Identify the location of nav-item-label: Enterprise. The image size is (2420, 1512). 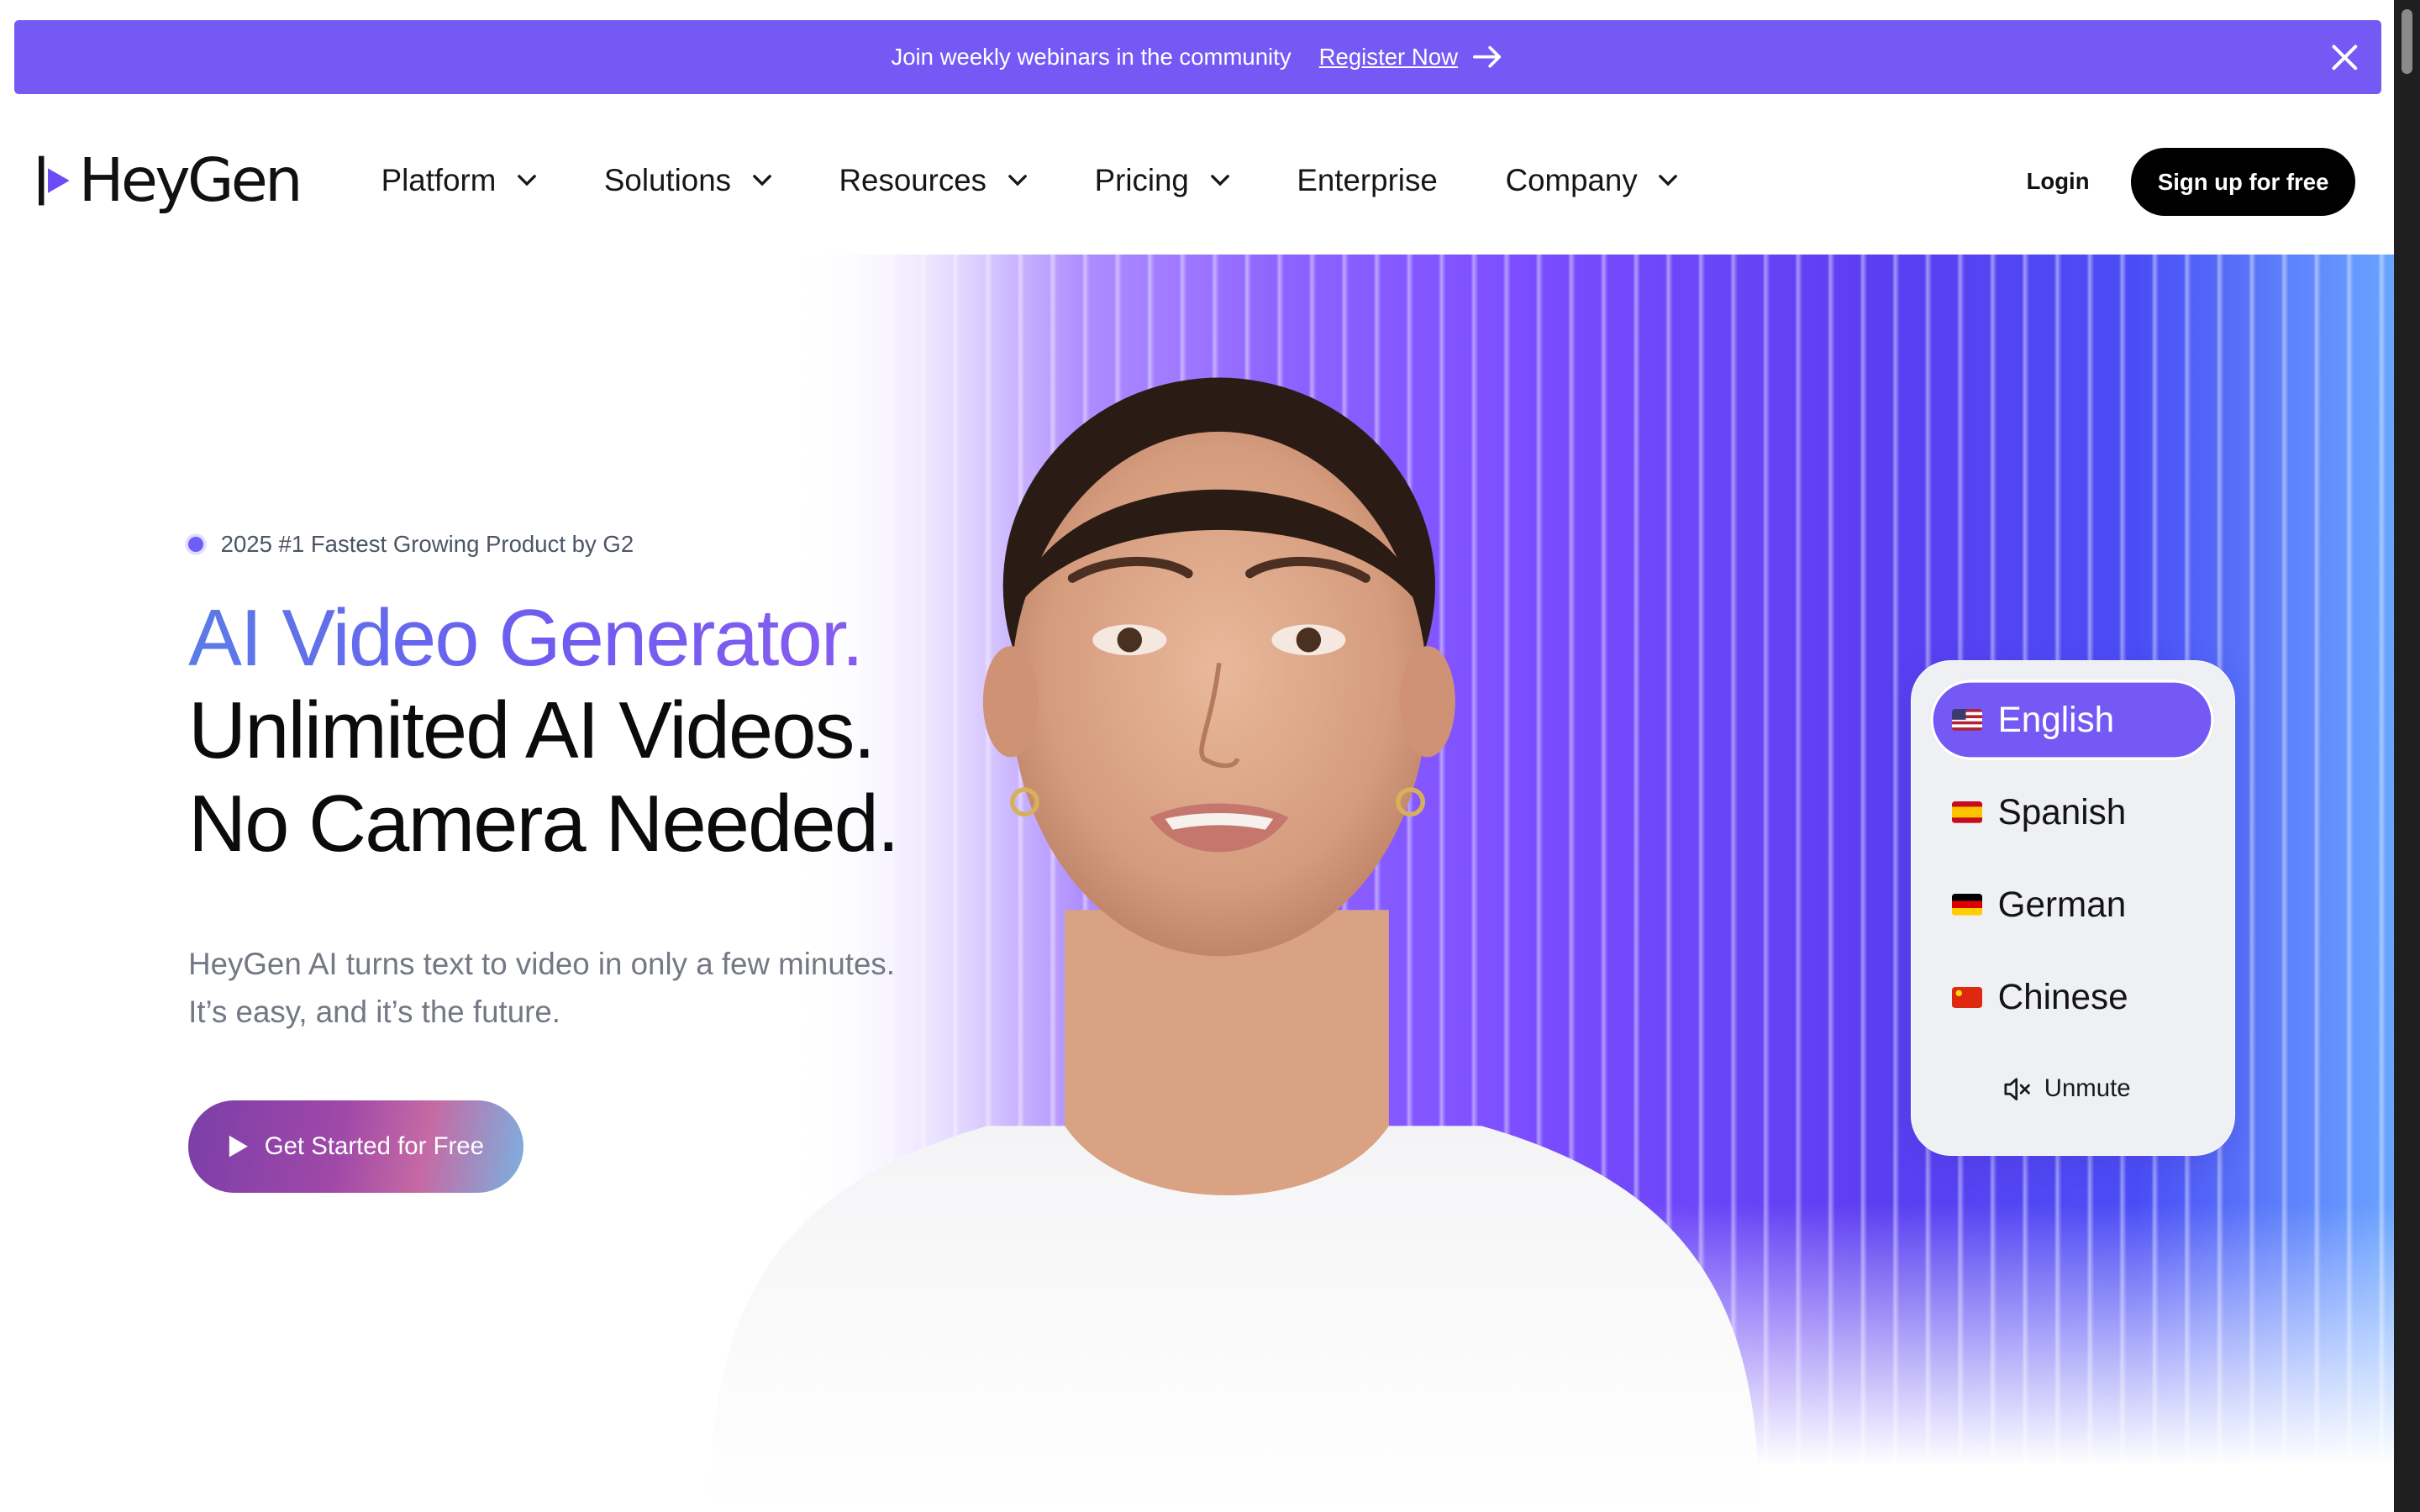
(1367, 179).